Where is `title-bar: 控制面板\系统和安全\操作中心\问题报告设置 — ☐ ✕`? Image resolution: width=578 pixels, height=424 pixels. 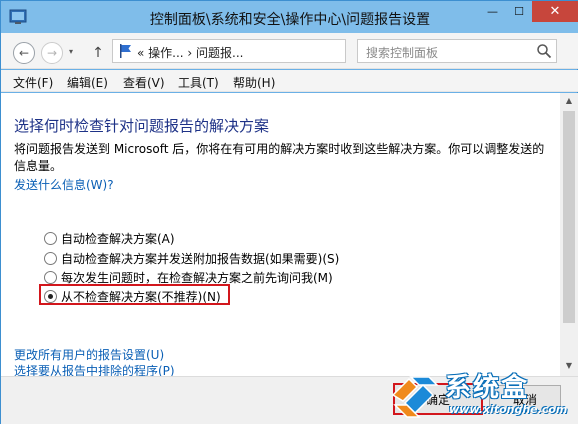 title-bar: 控制面板\系统和安全\操作中心\问题报告设置 — ☐ ✕ is located at coordinates (289, 17).